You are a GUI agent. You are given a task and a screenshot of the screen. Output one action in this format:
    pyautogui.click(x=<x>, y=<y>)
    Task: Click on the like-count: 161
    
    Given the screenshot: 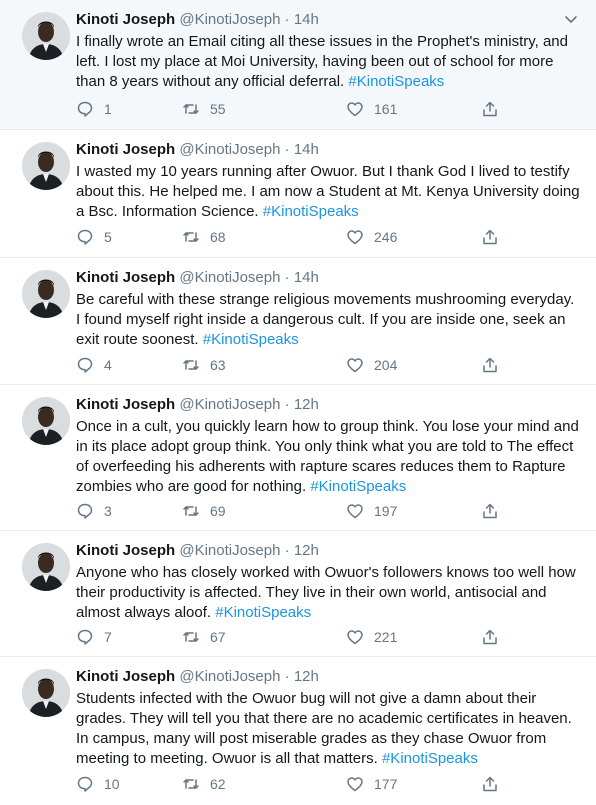 What is the action you would take?
    pyautogui.click(x=386, y=109)
    